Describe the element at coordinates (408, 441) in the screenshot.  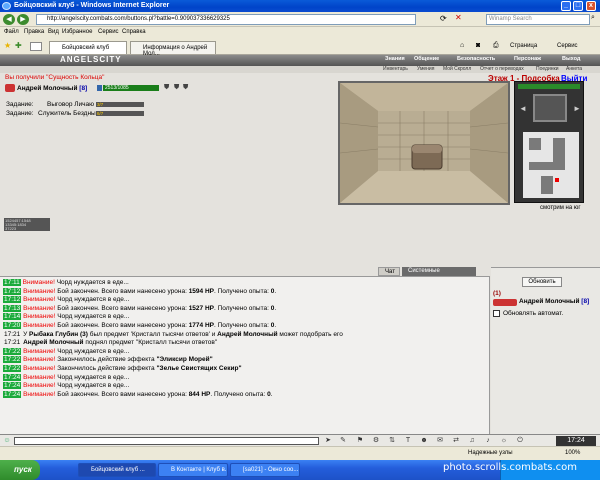
I see `translit-icon: T` at that location.